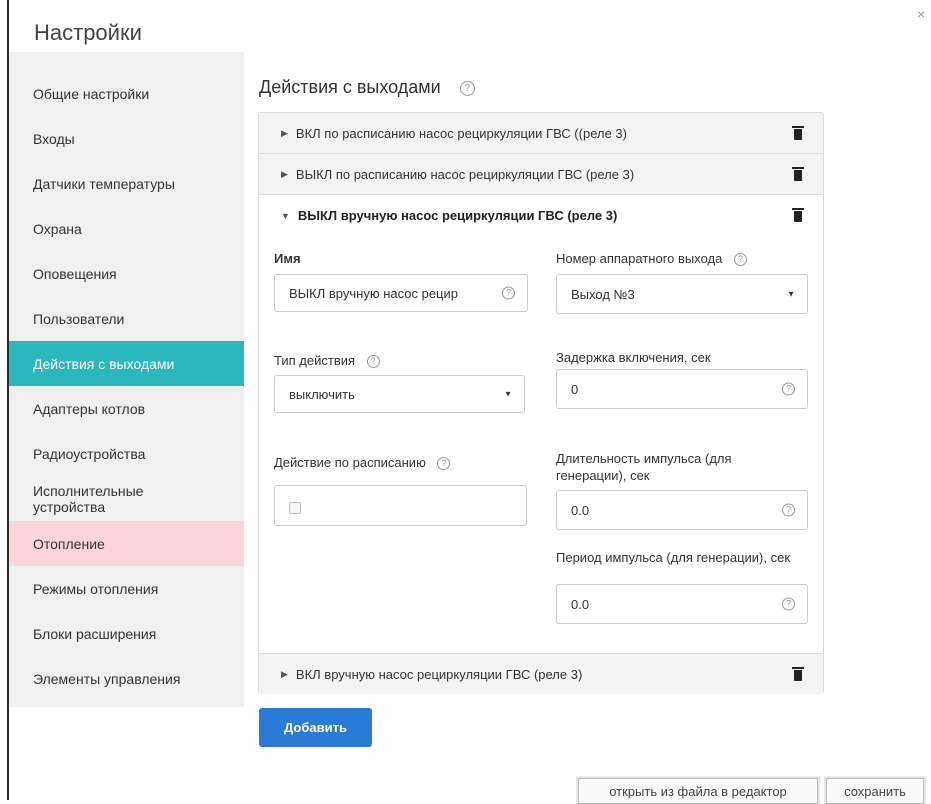 This screenshot has width=931, height=804. What do you see at coordinates (126, 363) in the screenshot?
I see `sidebar-item-output-actions: Действия с выходами` at bounding box center [126, 363].